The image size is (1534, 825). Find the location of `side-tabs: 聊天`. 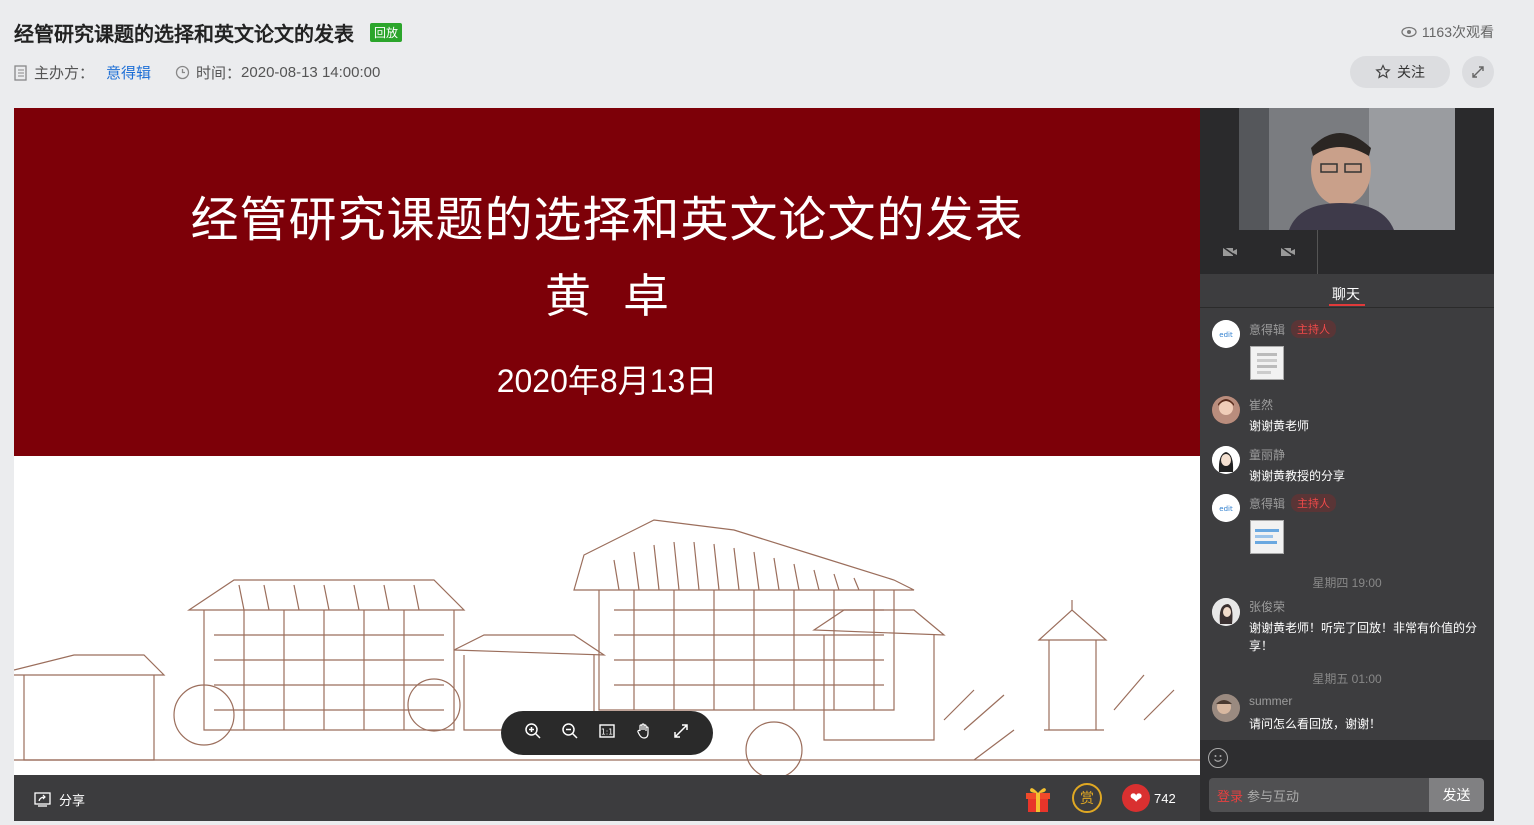

side-tabs: 聊天 is located at coordinates (1347, 292).